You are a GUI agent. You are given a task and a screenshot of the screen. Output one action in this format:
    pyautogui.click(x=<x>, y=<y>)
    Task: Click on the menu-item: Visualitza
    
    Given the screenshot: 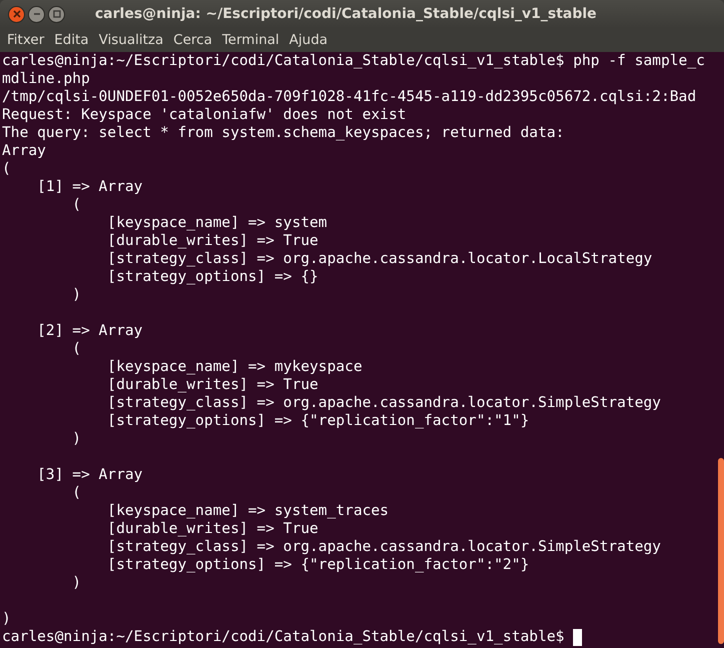 What is the action you would take?
    pyautogui.click(x=131, y=40)
    